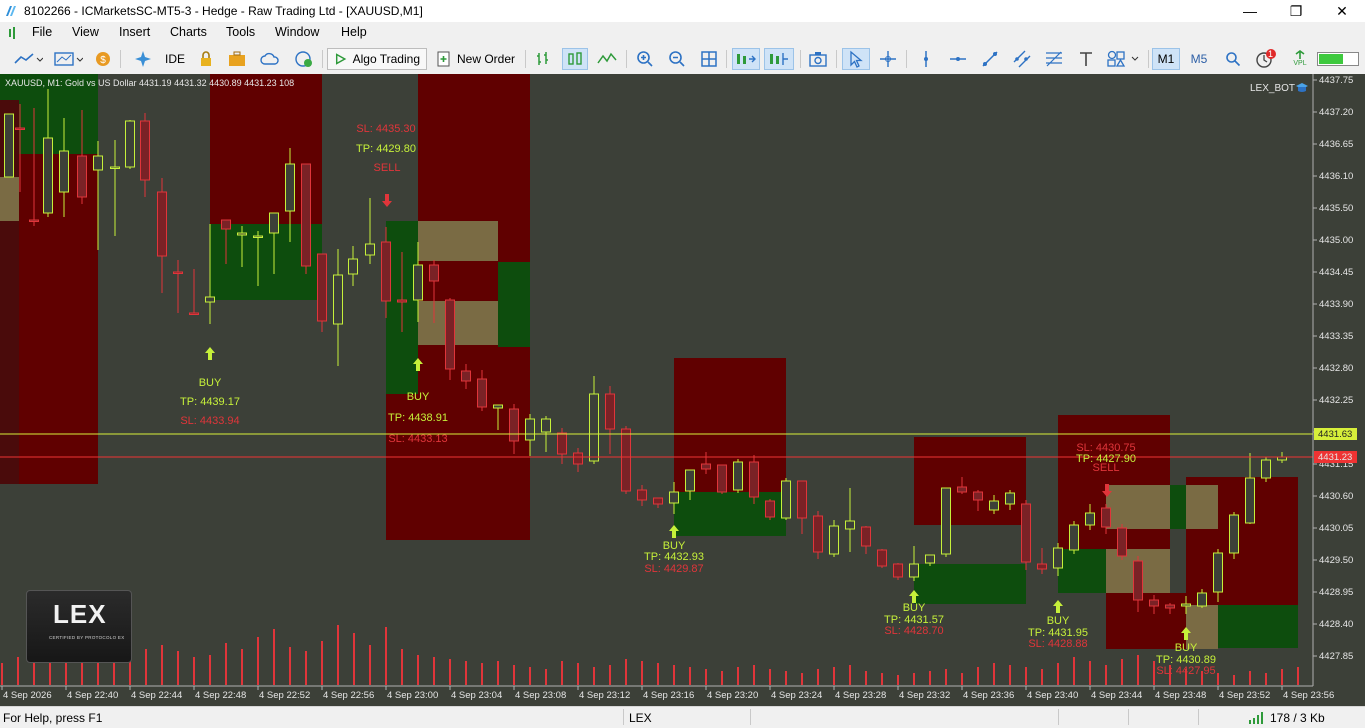 Image resolution: width=1365 pixels, height=728 pixels. I want to click on menu-help: Help, so click(354, 32).